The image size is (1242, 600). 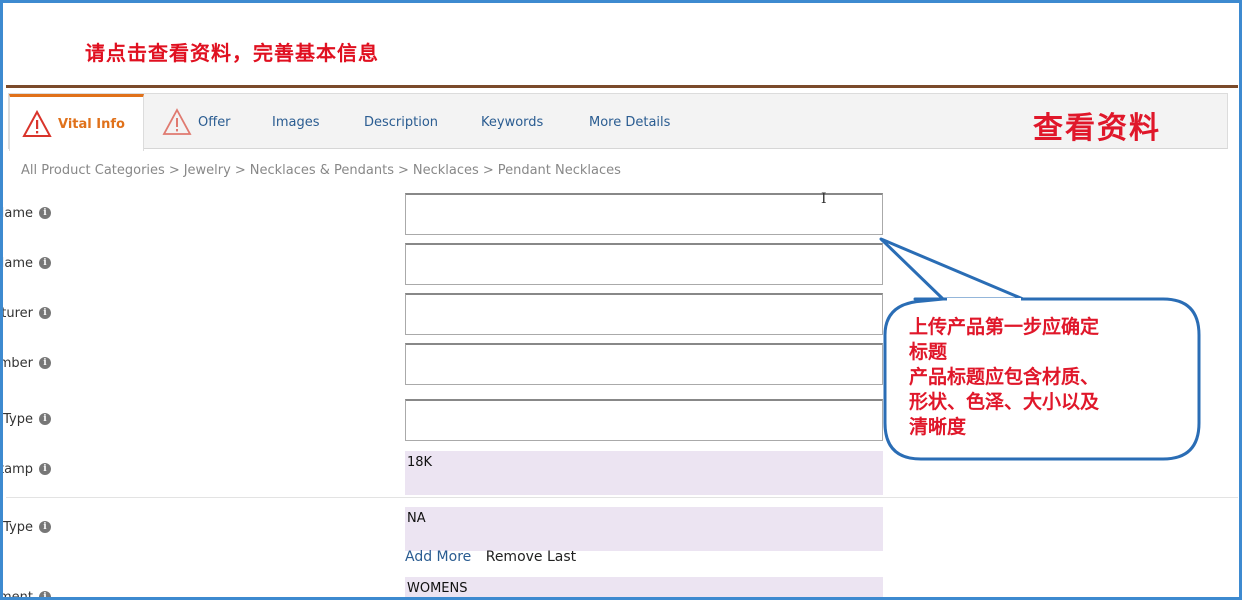 What do you see at coordinates (928, 352) in the screenshot?
I see `callout-line: 标题` at bounding box center [928, 352].